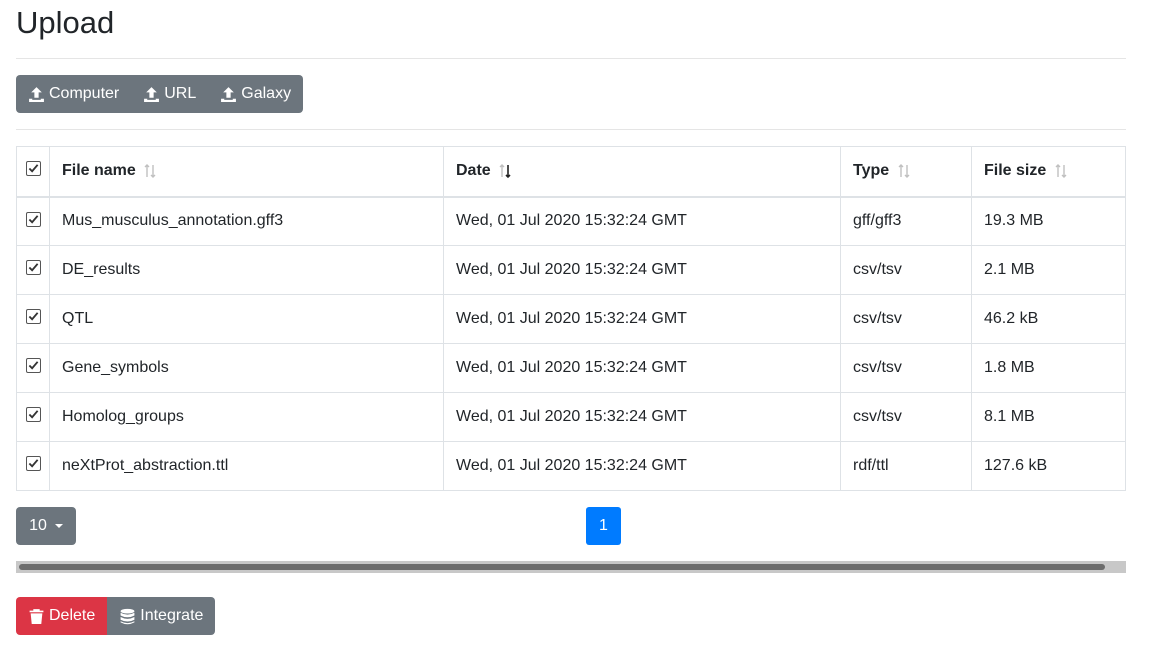 The height and width of the screenshot is (647, 1154). Describe the element at coordinates (246, 221) in the screenshot. I see `file-name-cell: Mus_musculus_annotation.gff3` at that location.